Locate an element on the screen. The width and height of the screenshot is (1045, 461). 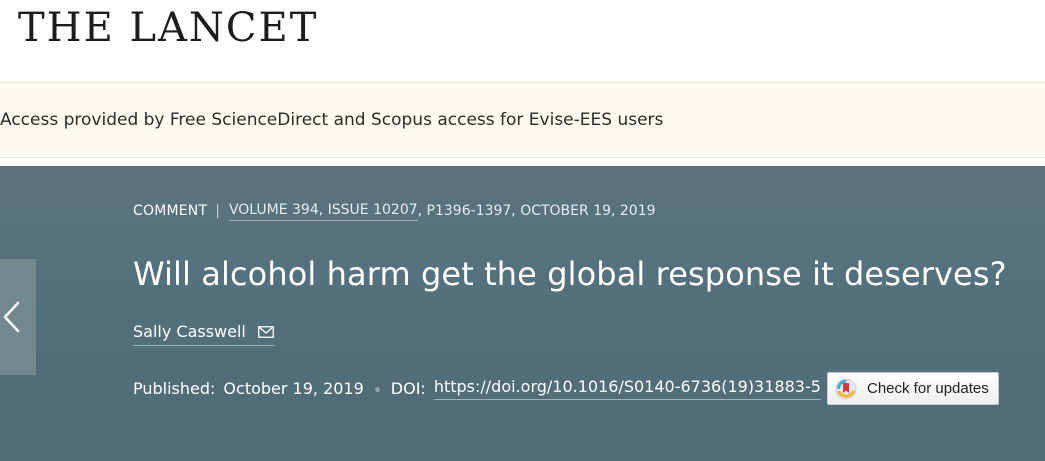
published-date: October 19, 2019 is located at coordinates (293, 388).